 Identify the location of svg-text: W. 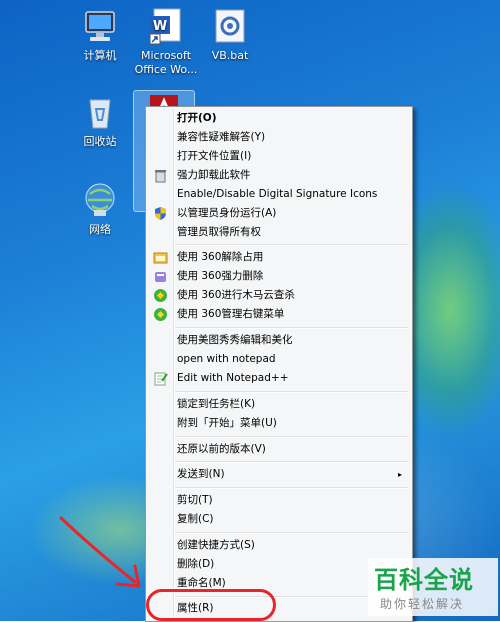
(160, 26).